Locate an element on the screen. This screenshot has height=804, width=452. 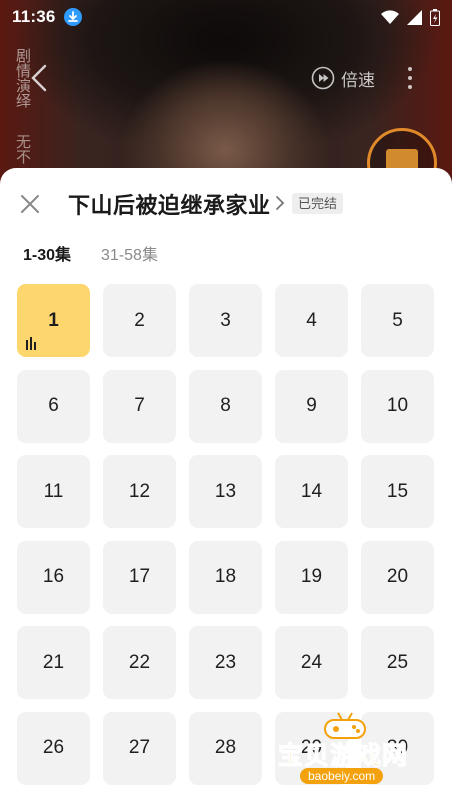
episode-number: 15 is located at coordinates (397, 491).